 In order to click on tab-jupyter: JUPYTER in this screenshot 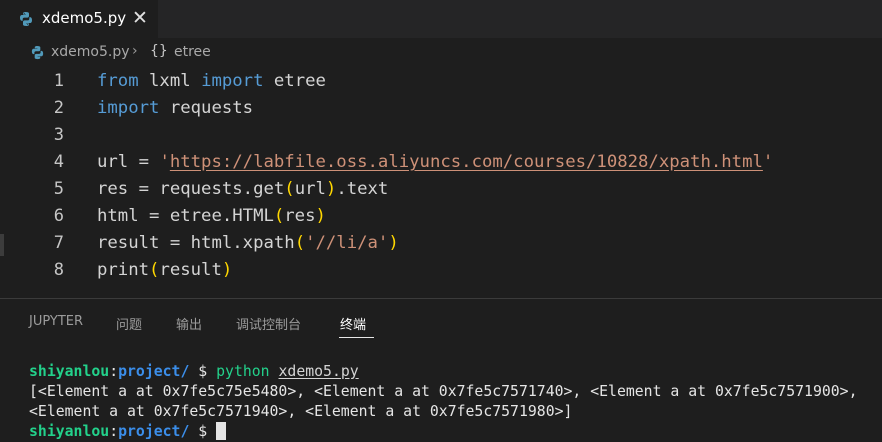, I will do `click(56, 321)`.